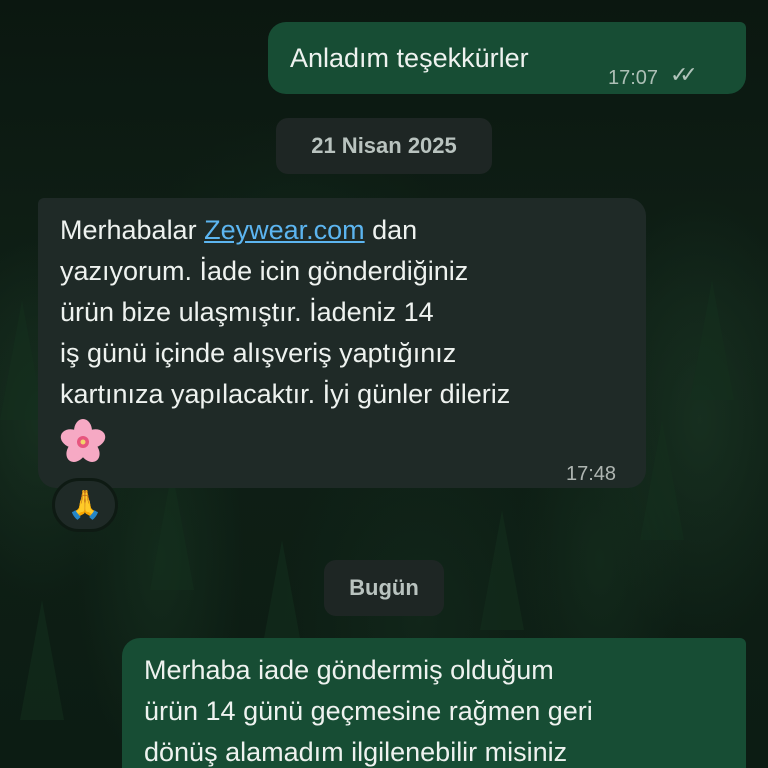  Describe the element at coordinates (285, 441) in the screenshot. I see `cherry-blossom-icon` at that location.